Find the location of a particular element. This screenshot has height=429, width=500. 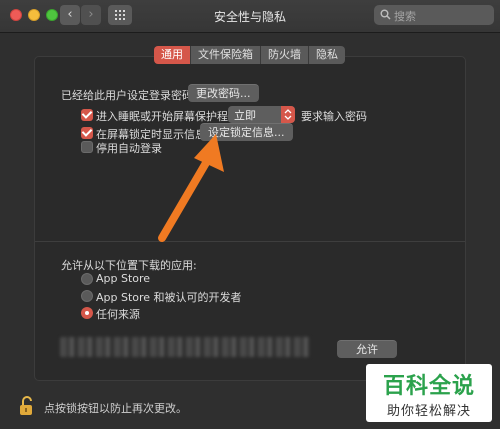

require-password-label: 进入睡眠或开始屏幕保护程序 is located at coordinates (167, 116).